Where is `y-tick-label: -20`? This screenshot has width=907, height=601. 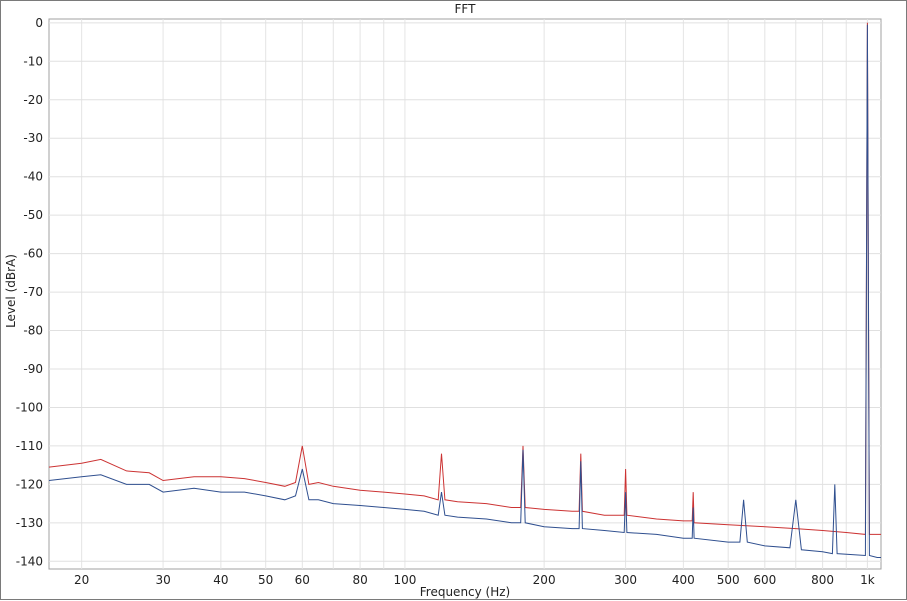
y-tick-label: -20 is located at coordinates (33, 100).